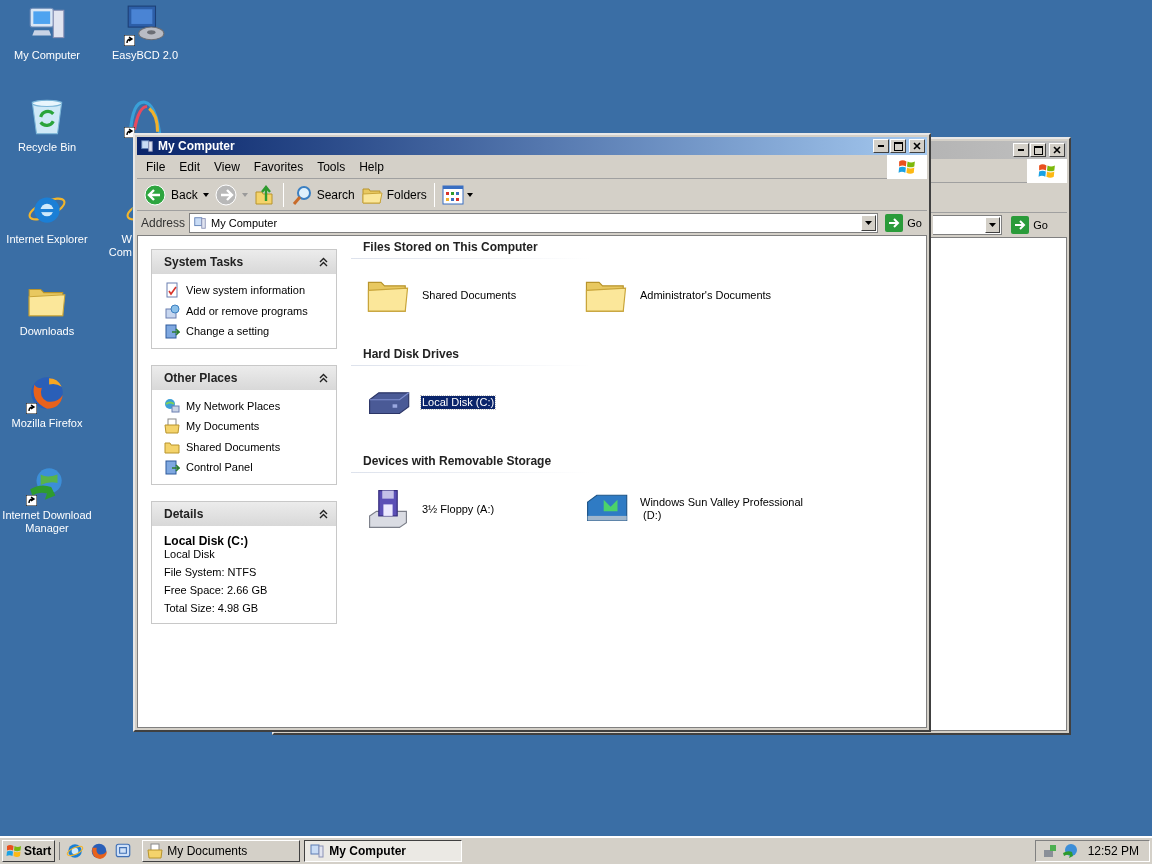  I want to click on taskbar-button: My Documents, so click(221, 851).